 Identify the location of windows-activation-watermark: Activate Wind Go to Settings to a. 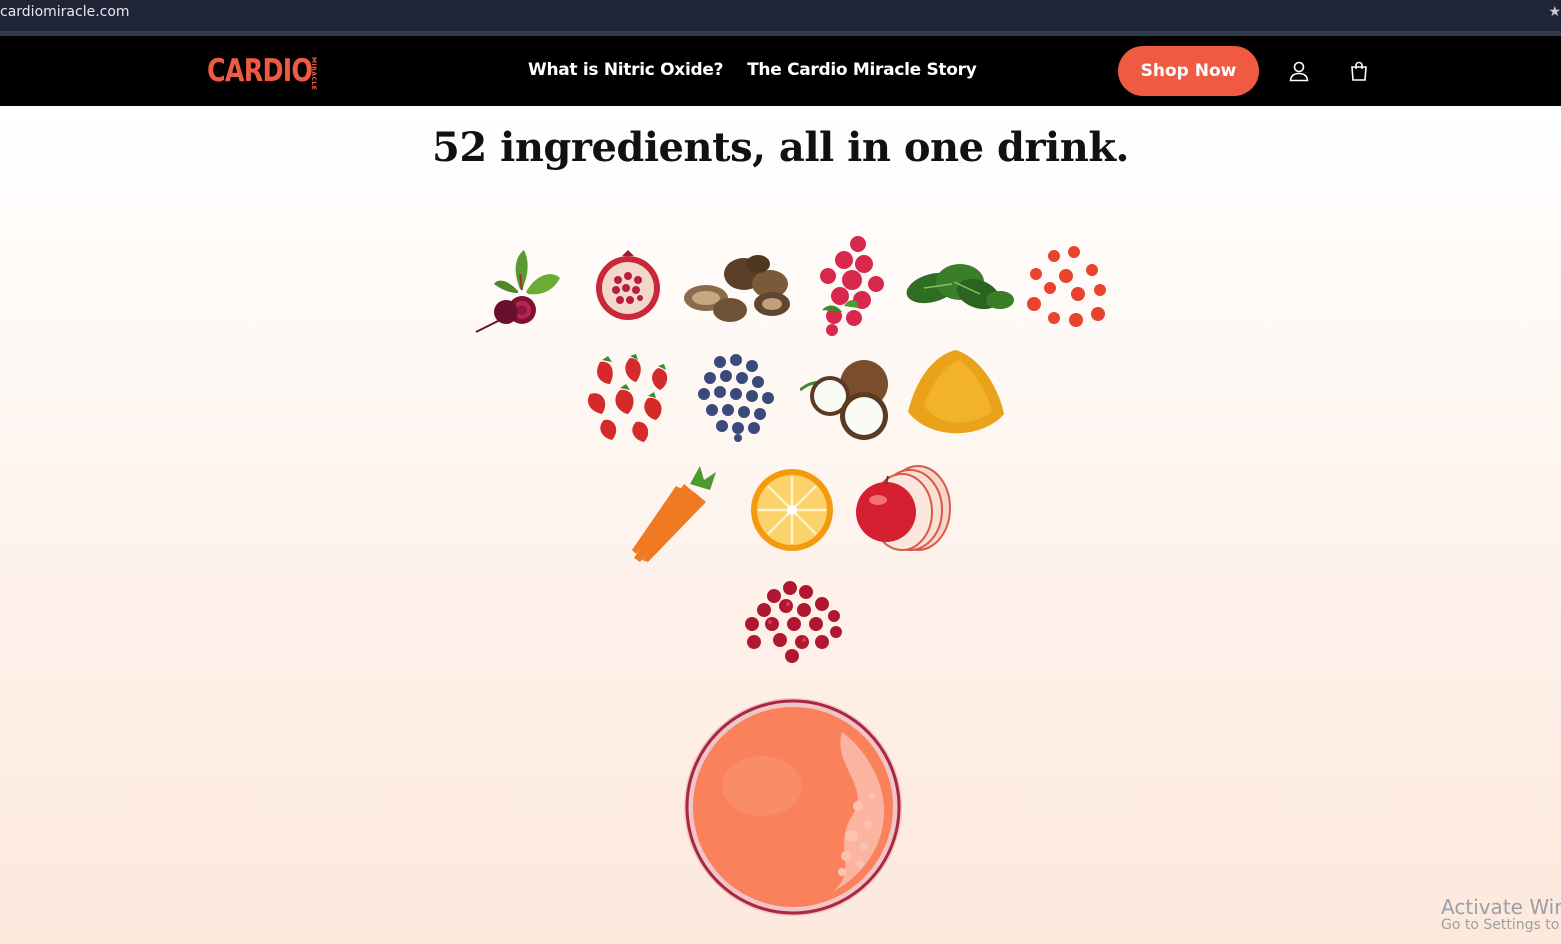
(1501, 914).